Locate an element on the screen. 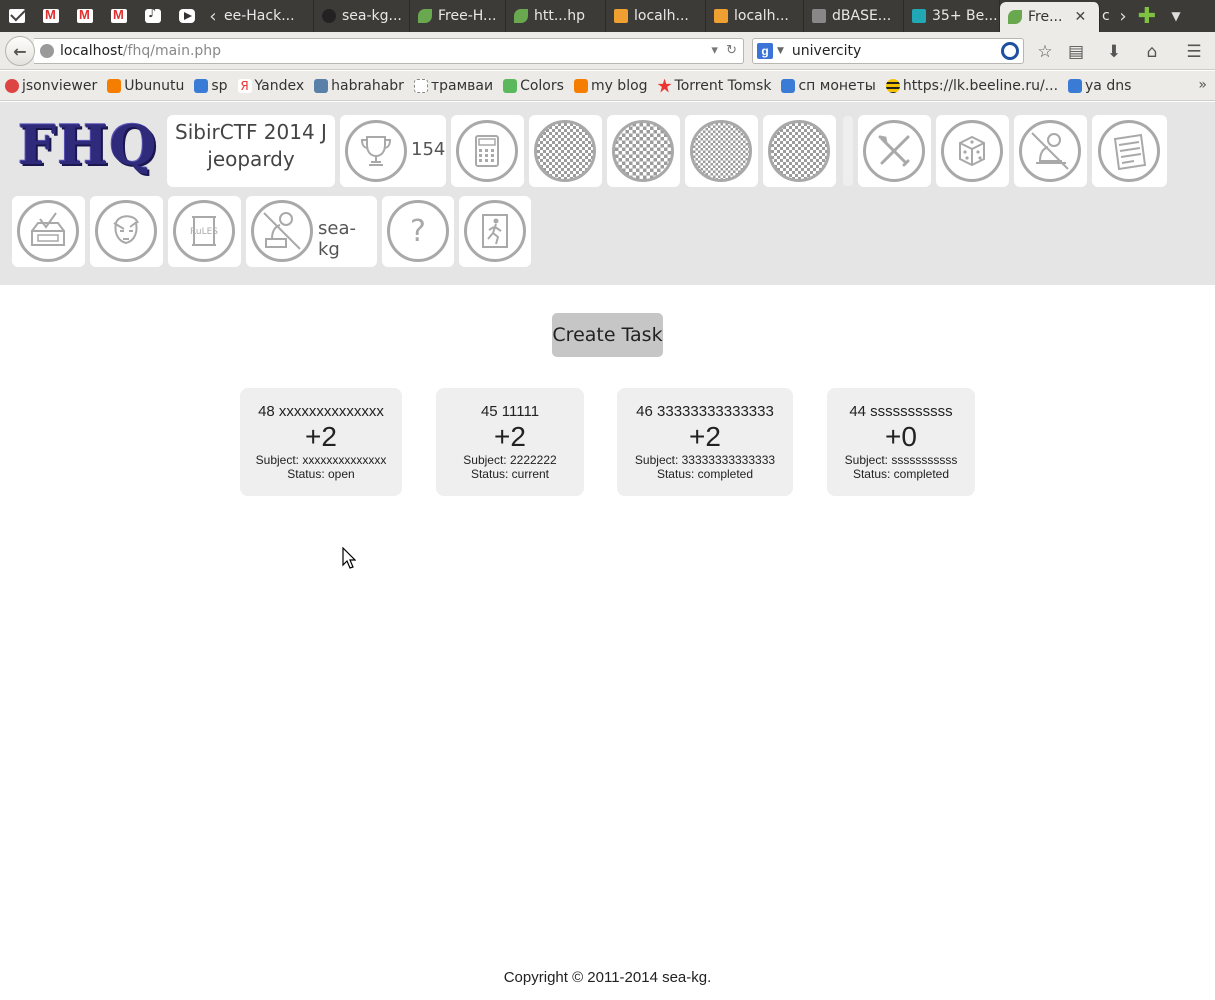 The width and height of the screenshot is (1215, 1000). avatar-icon is located at coordinates (126, 231).